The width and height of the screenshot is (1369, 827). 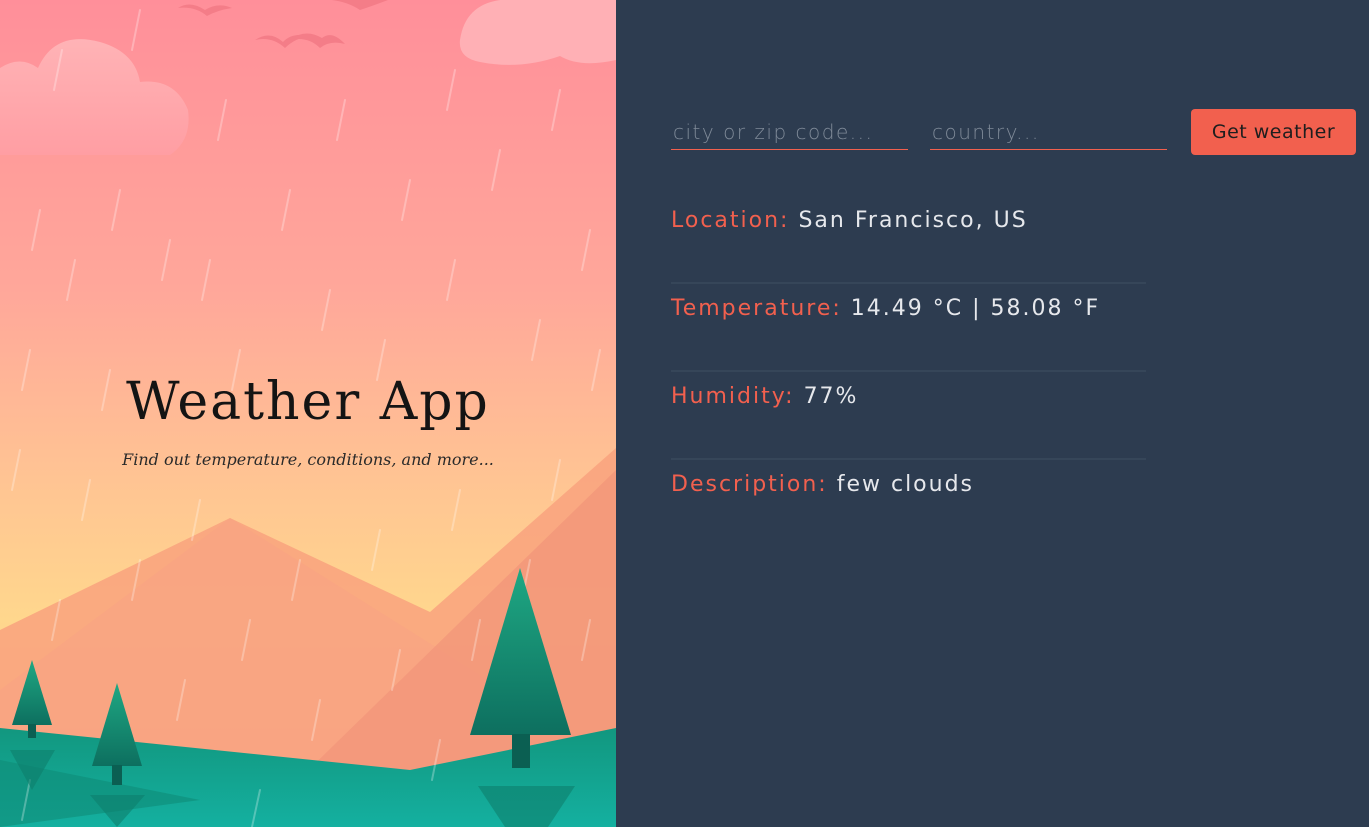 I want to click on weather-search-form: Get weather, so click(x=1016, y=132).